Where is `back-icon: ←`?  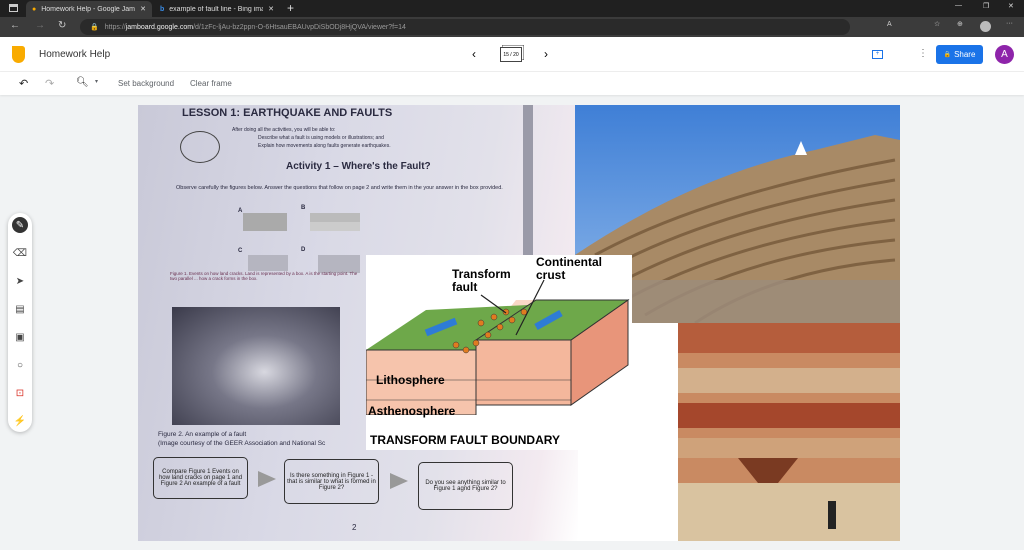 back-icon: ← is located at coordinates (15, 25).